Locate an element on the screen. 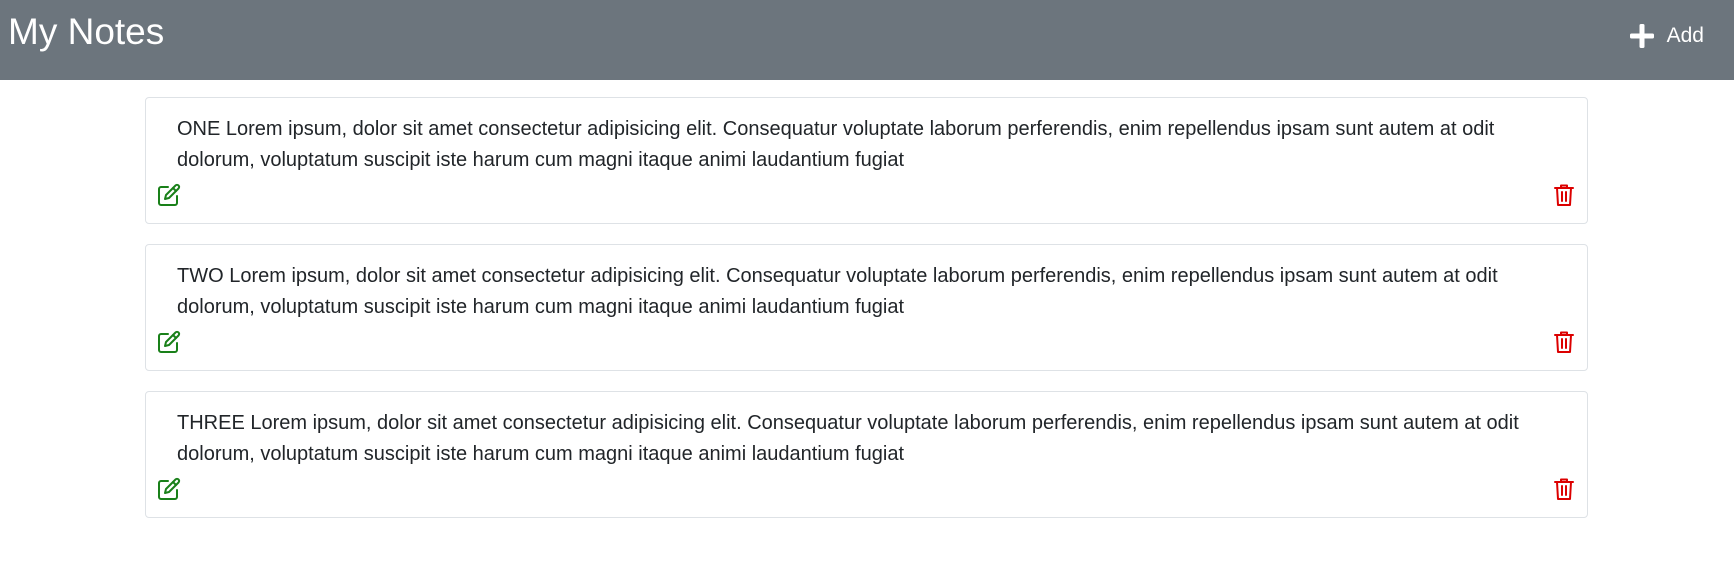 This screenshot has width=1734, height=584. add-note-button: Add is located at coordinates (1666, 36).